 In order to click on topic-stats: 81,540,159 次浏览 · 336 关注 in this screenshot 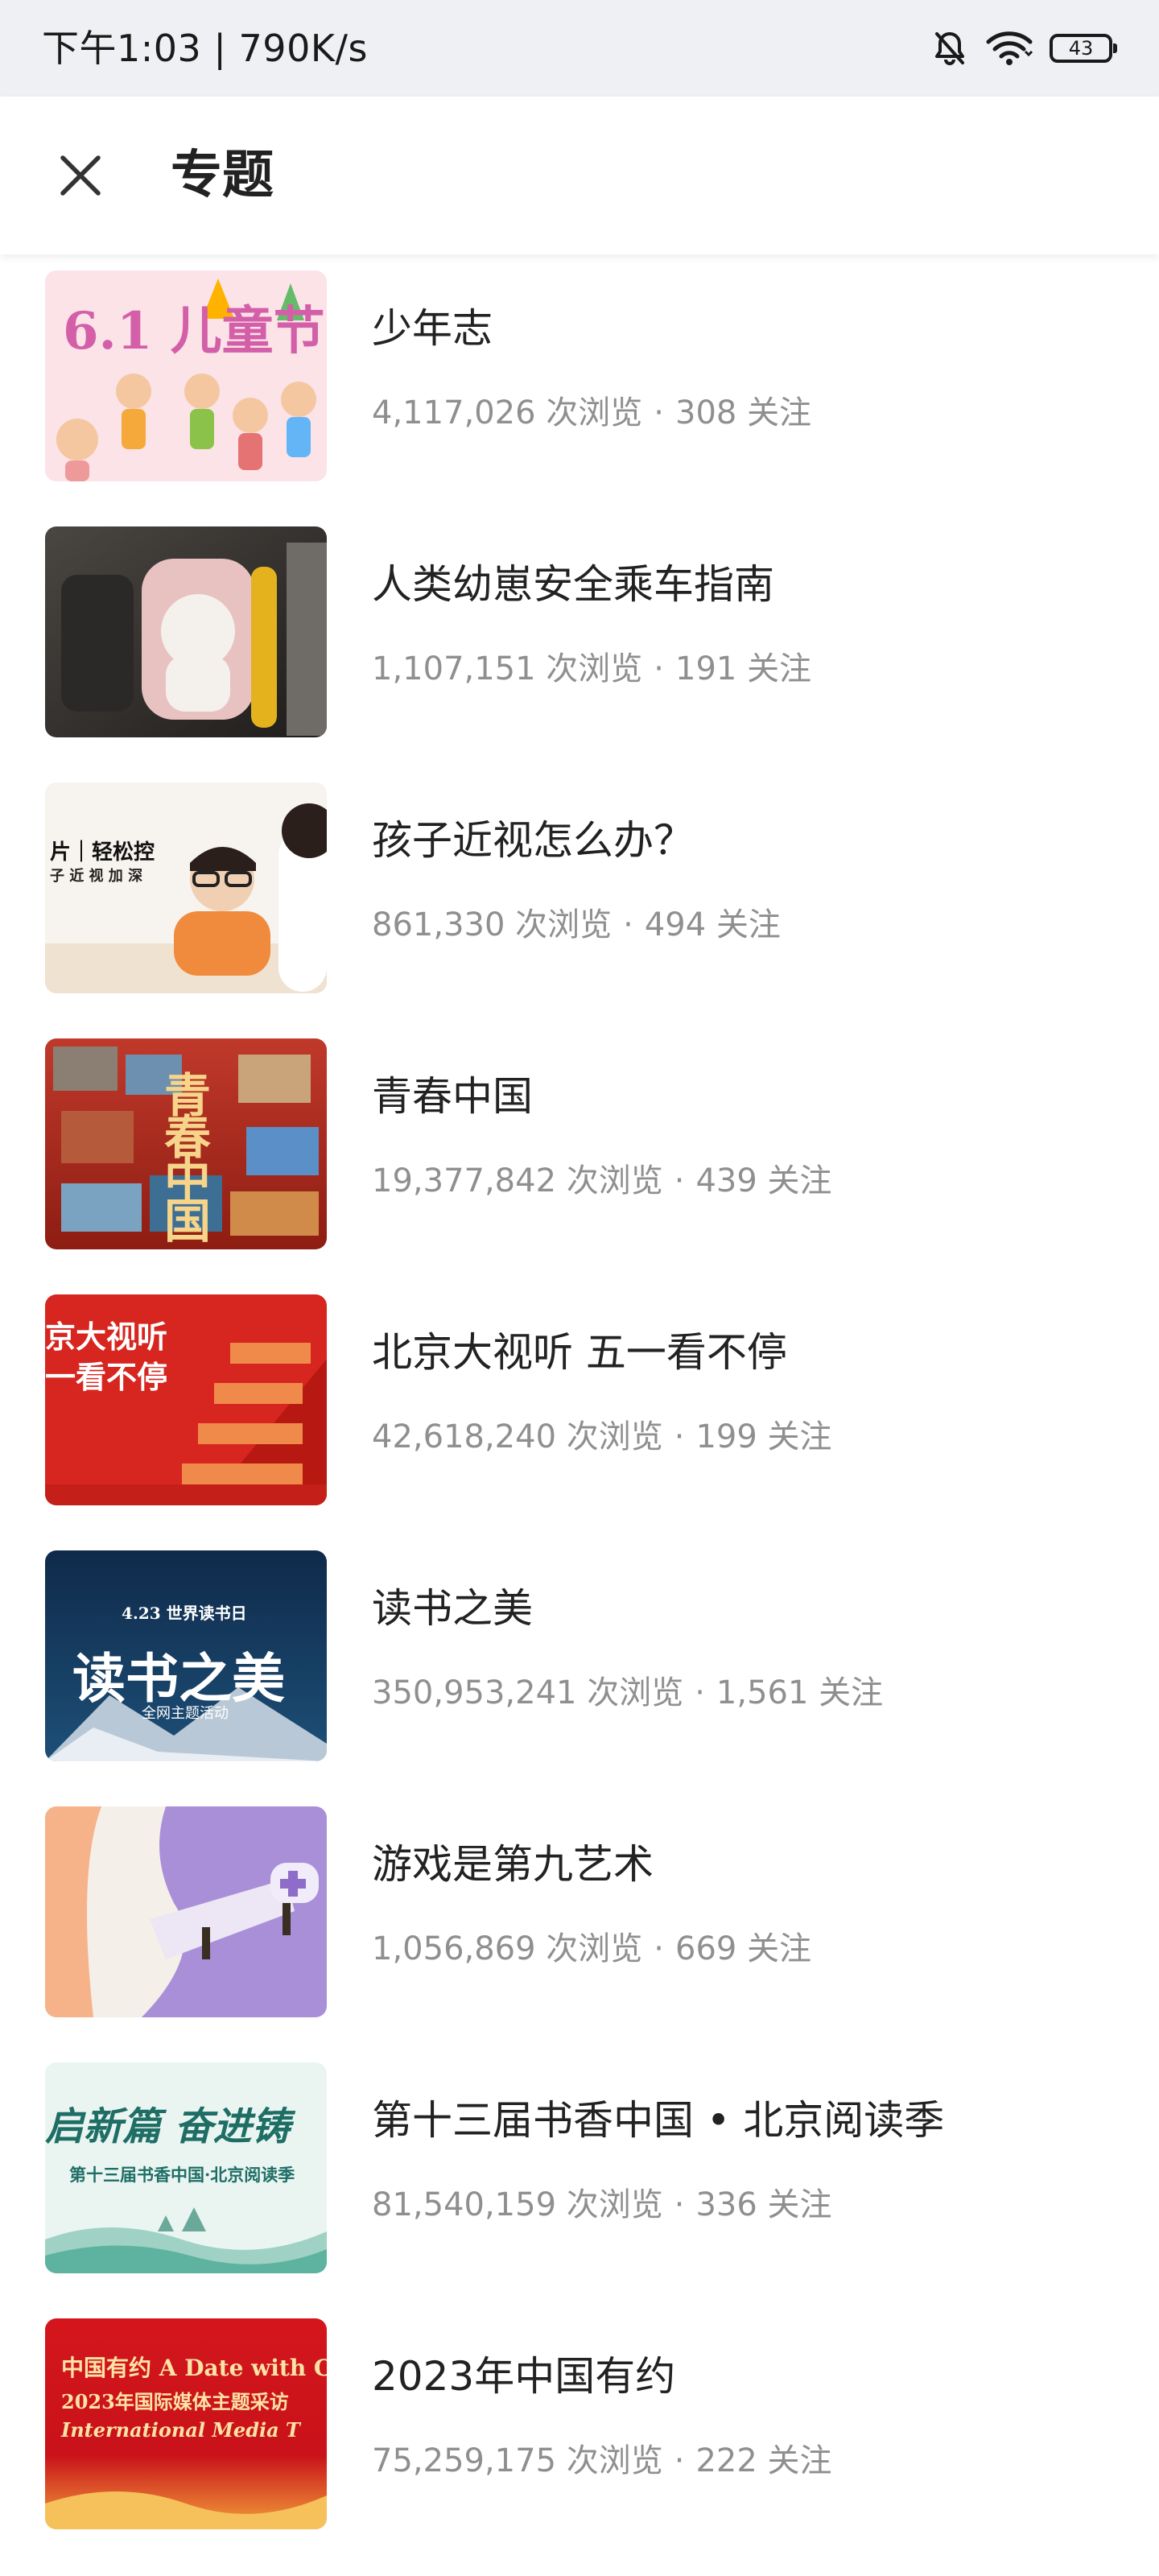, I will do `click(602, 2205)`.